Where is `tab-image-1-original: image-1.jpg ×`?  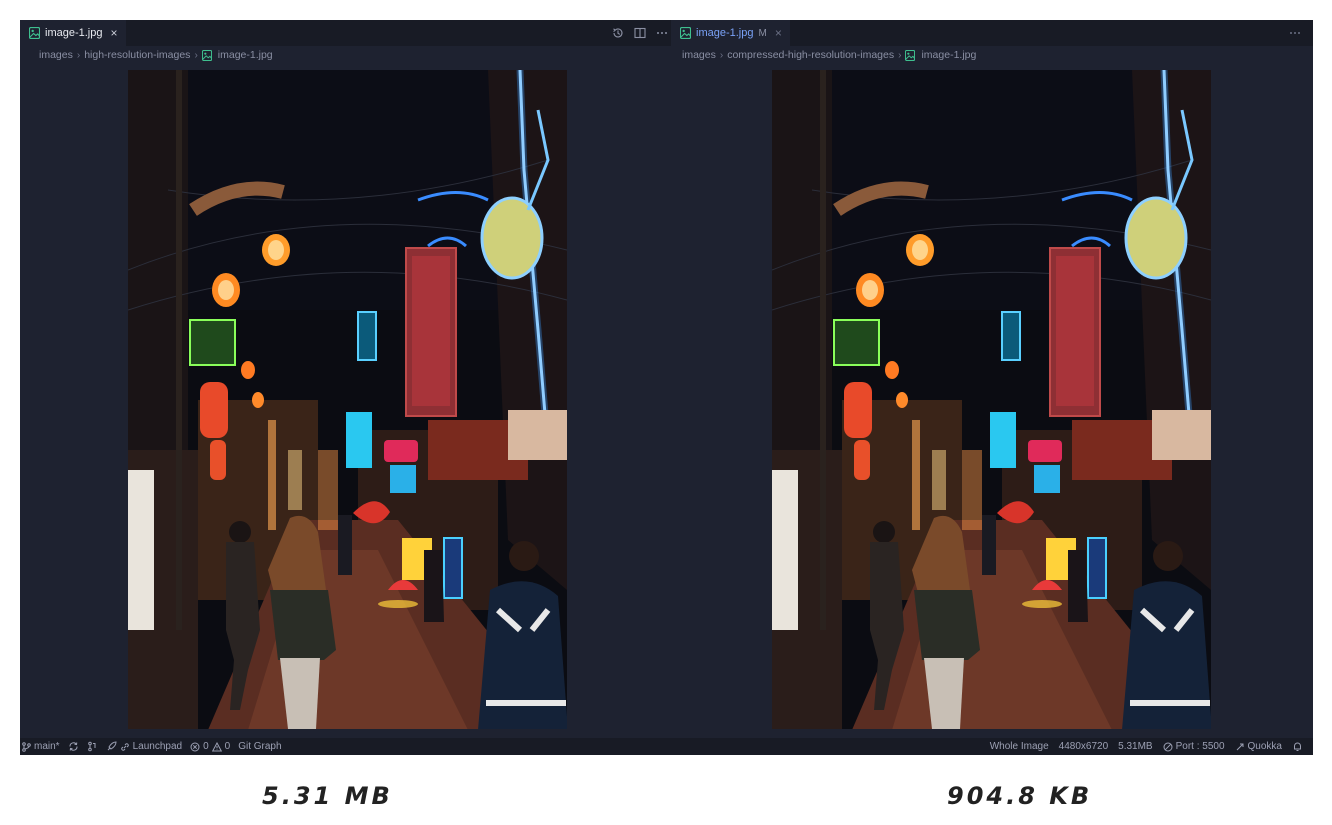
tab-image-1-original: image-1.jpg × is located at coordinates (73, 33).